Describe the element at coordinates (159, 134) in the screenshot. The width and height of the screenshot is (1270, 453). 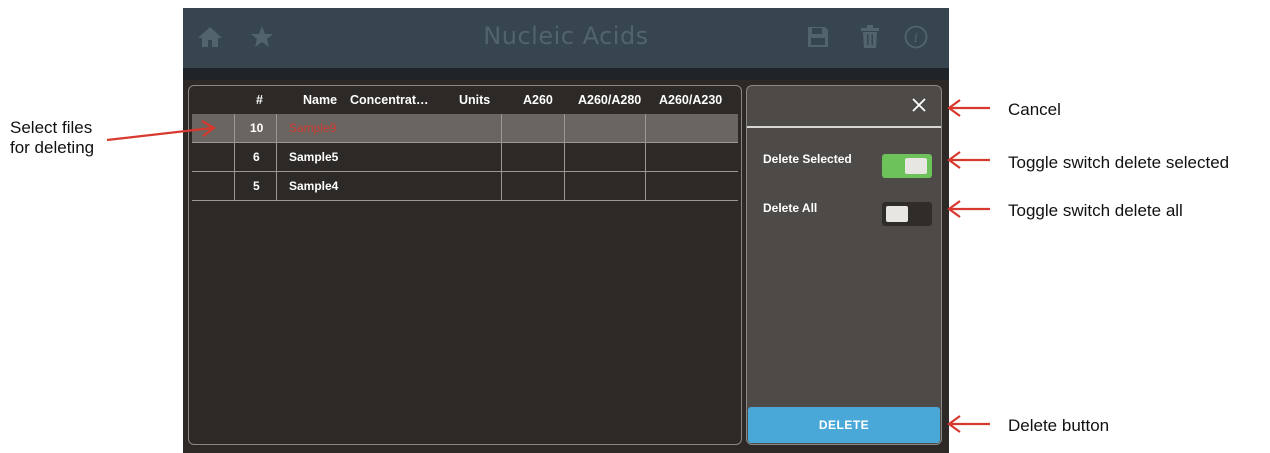
I see `arrow-select-files` at that location.